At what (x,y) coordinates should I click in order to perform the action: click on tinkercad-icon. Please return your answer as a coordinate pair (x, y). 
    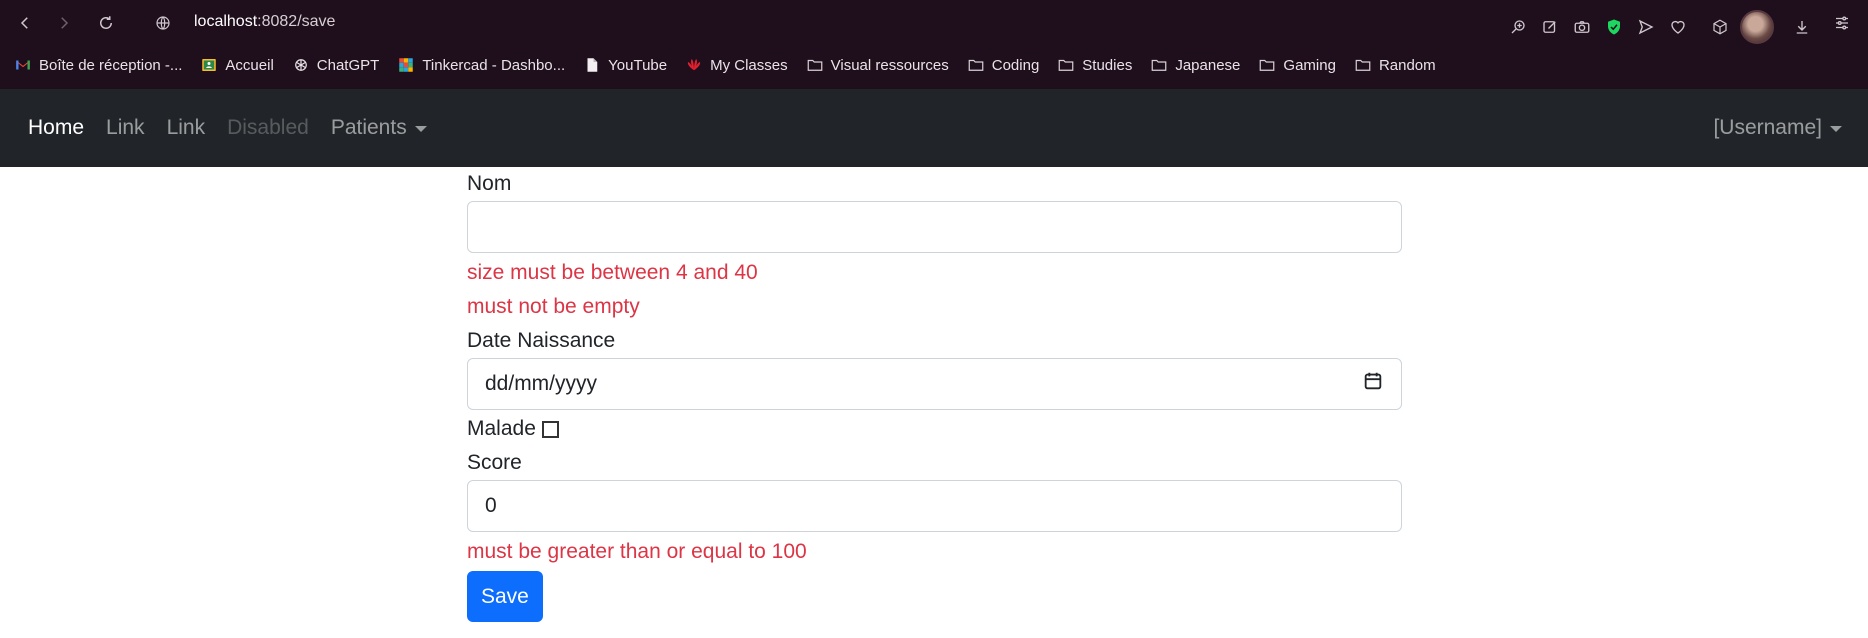
    Looking at the image, I should click on (406, 65).